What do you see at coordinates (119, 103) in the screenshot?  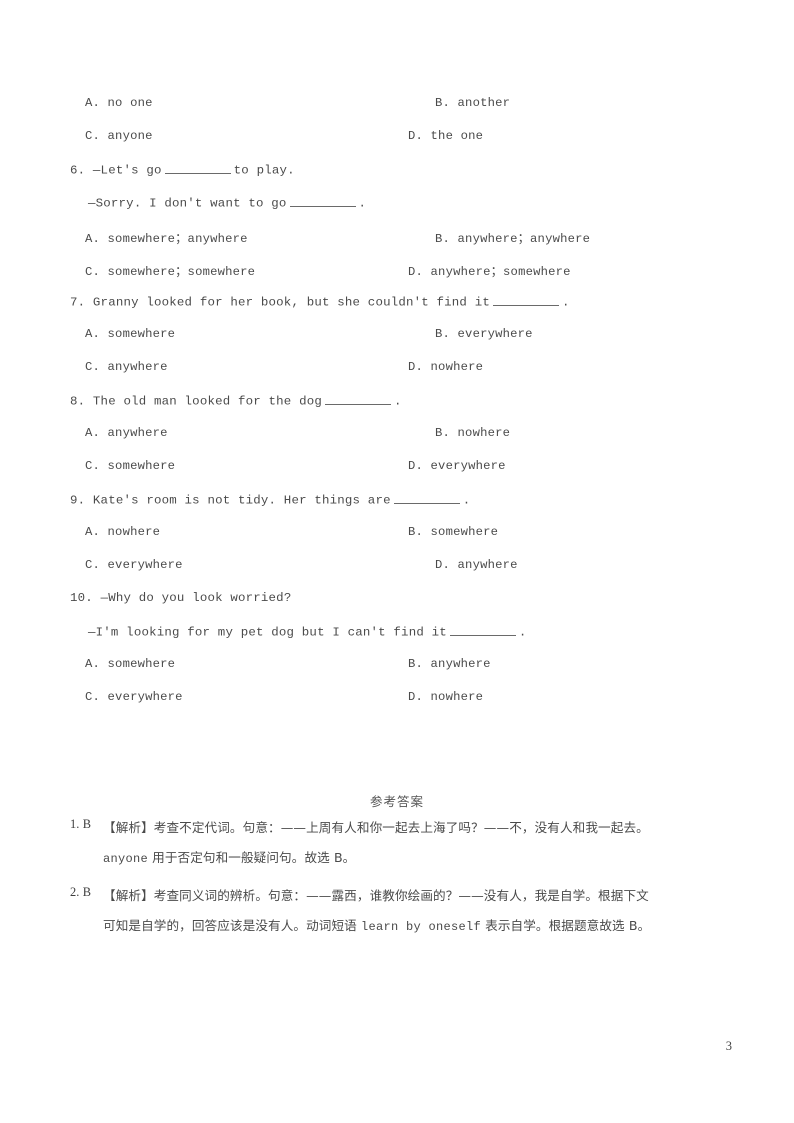 I see `option-a: A. no one` at bounding box center [119, 103].